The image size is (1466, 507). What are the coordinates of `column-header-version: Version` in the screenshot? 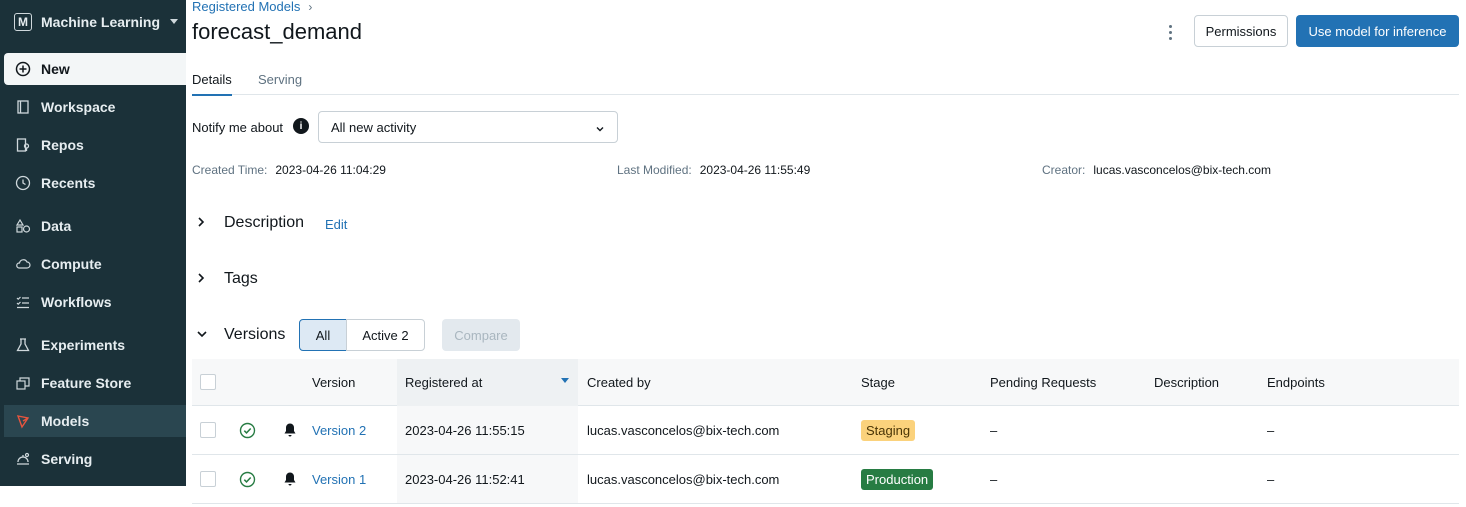 It's located at (333, 382).